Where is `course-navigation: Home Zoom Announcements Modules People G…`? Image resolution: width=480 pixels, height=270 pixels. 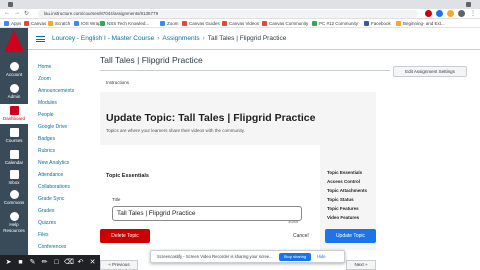
course-navigation: Home Zoom Announcements Modules People G… is located at coordinates (62, 155).